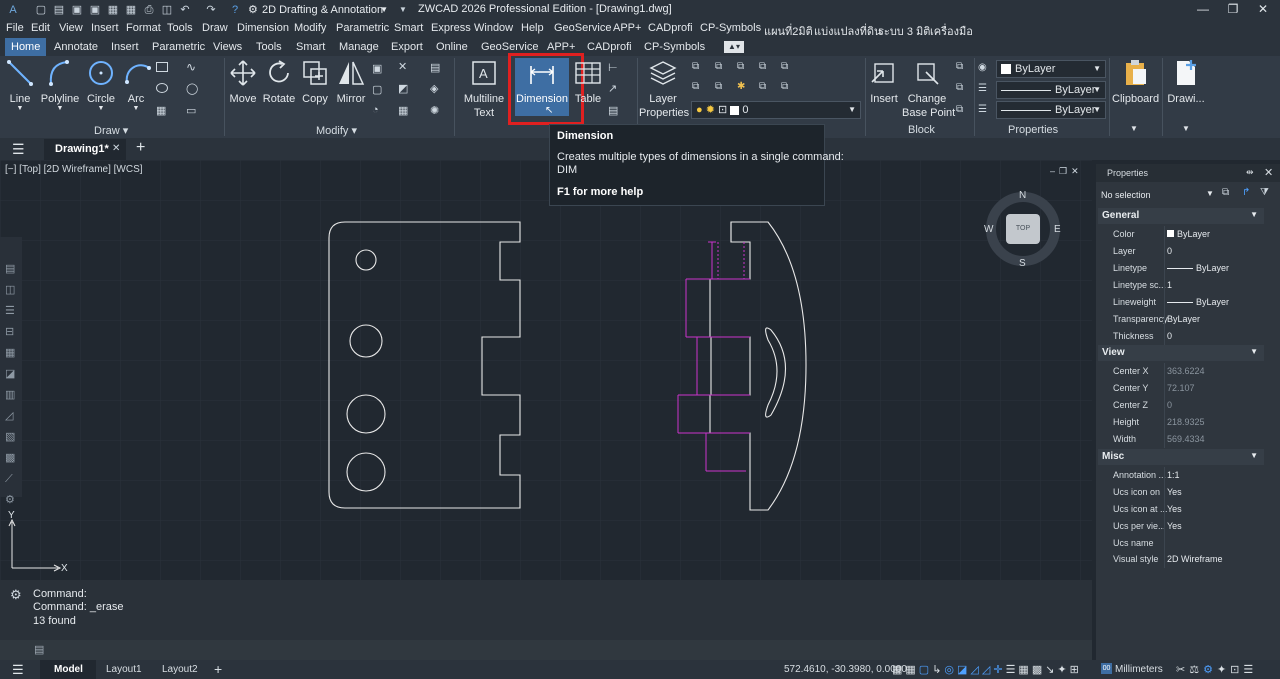  Describe the element at coordinates (664, 88) in the screenshot. I see `layer-properties-button: Layer Properties` at that location.